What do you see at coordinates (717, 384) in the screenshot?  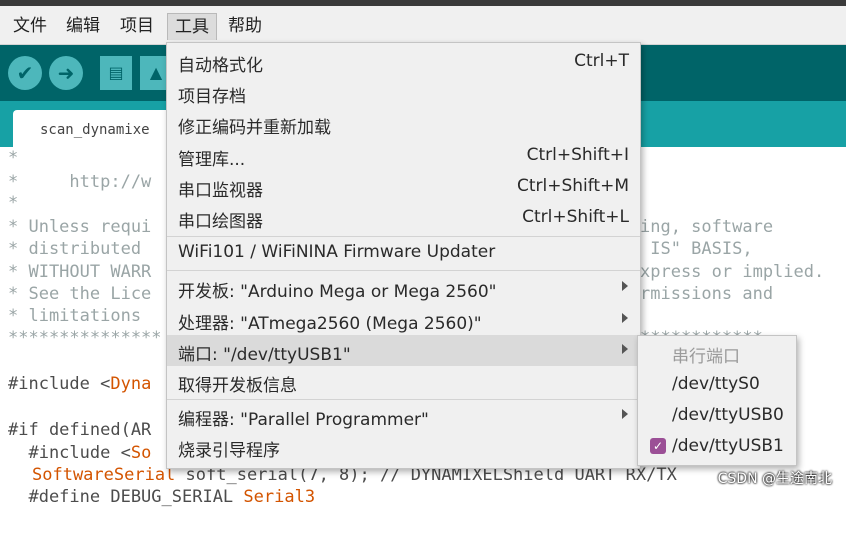 I see `port-item-ttyS0: /dev/ttyS0` at bounding box center [717, 384].